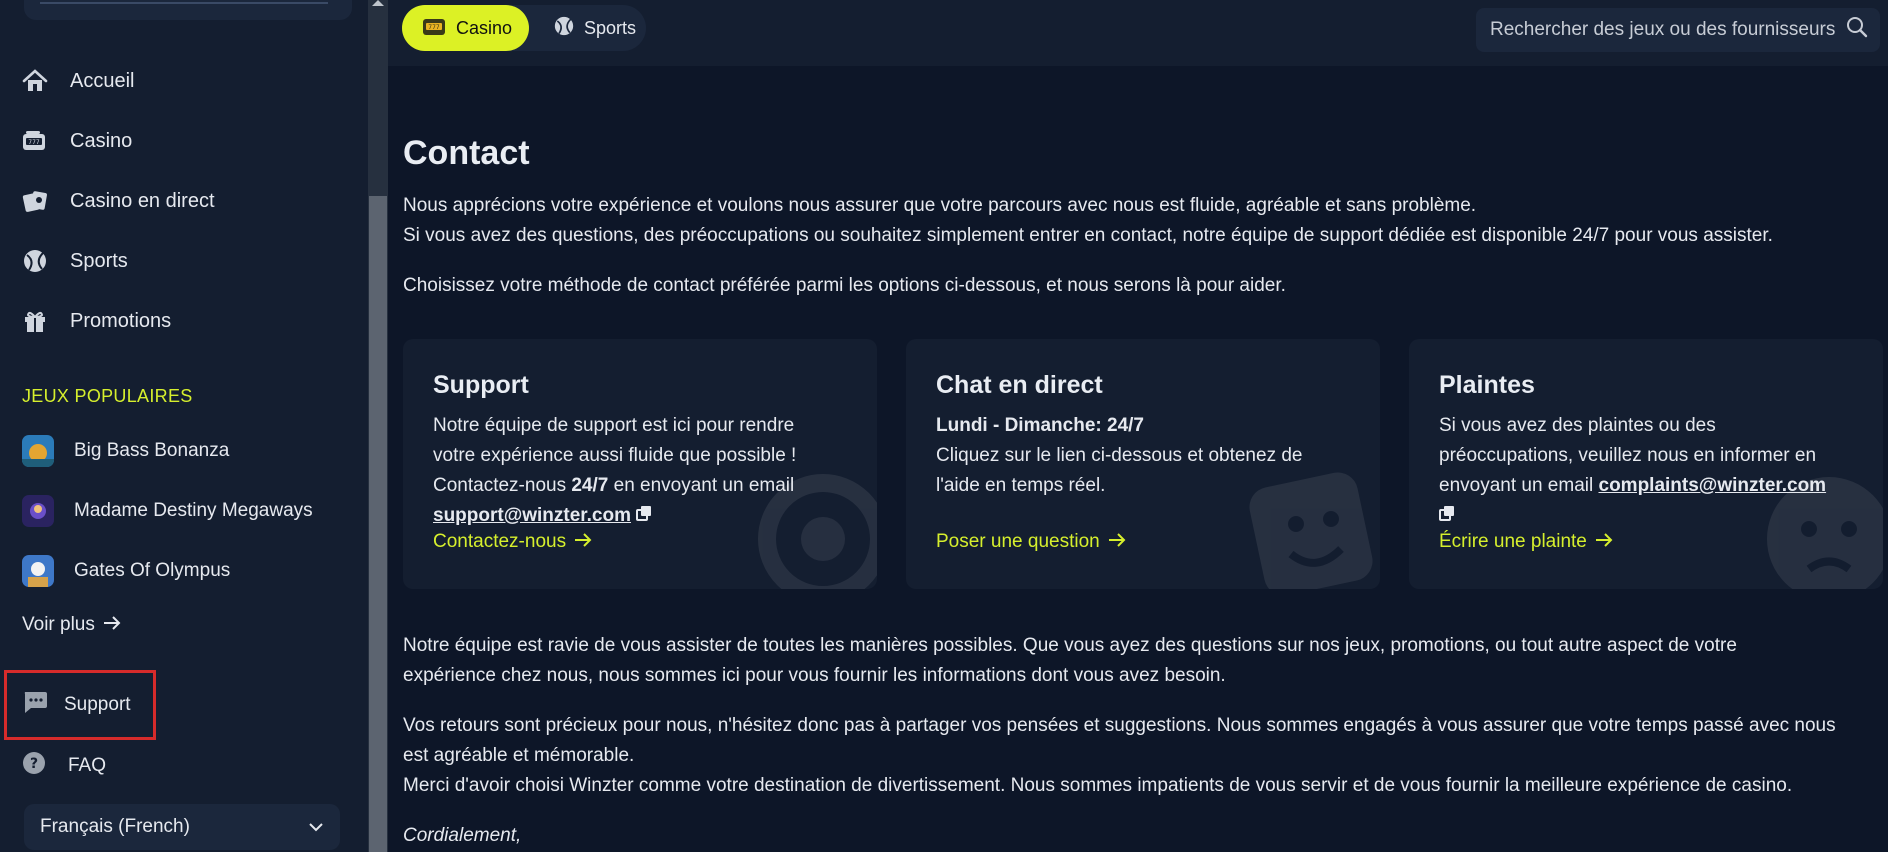 This screenshot has width=1888, height=852. Describe the element at coordinates (1663, 29) in the screenshot. I see `search-placeholder: Rechercher des jeux ou des fournisseurs` at that location.